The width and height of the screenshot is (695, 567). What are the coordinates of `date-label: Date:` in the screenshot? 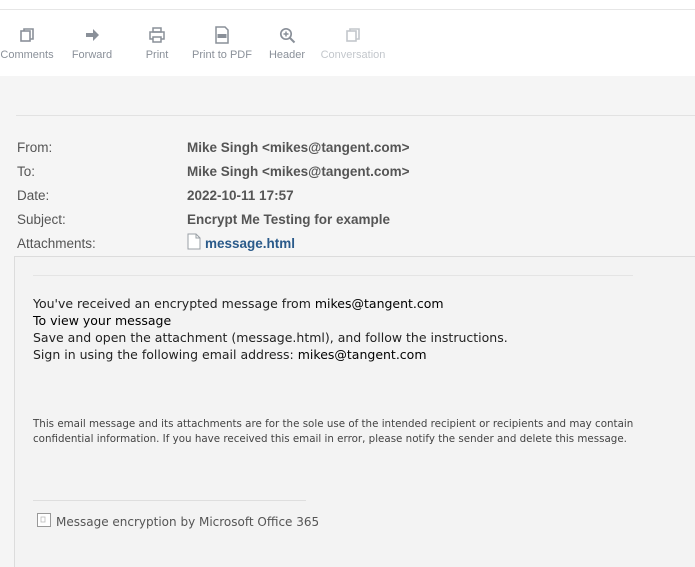 It's located at (33, 195).